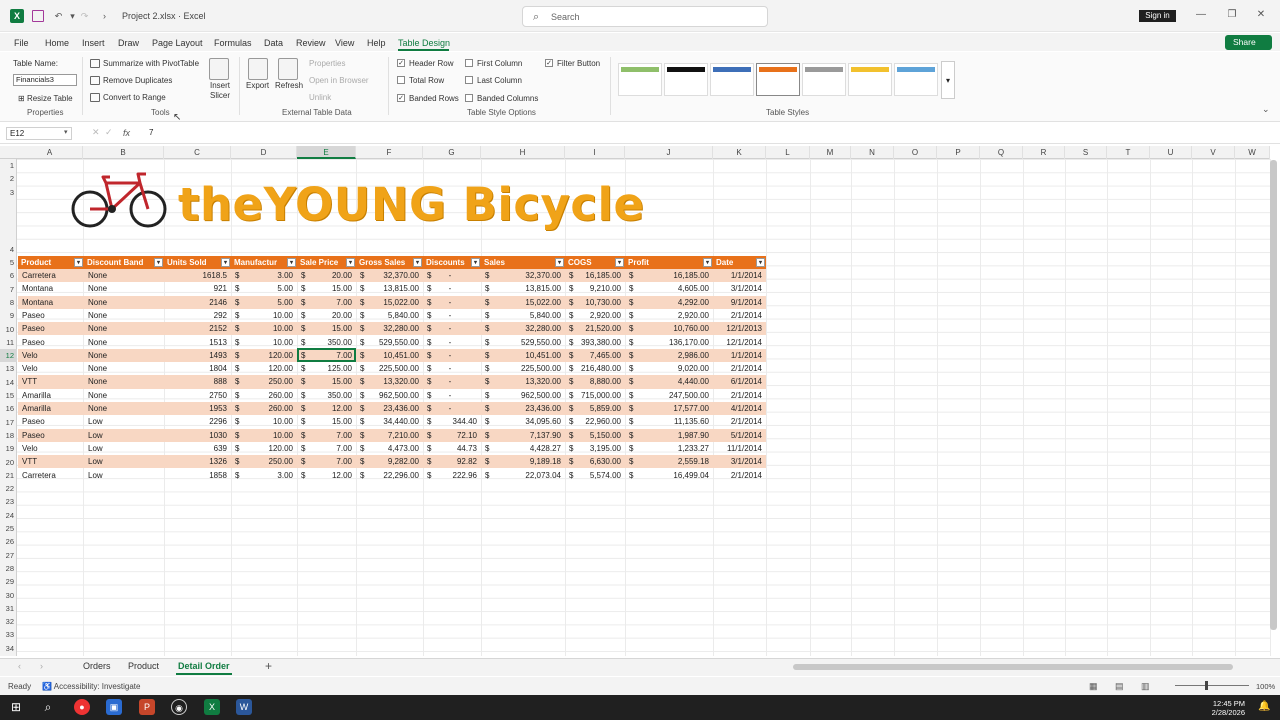  I want to click on table-cell: 7.00, so click(326, 302).